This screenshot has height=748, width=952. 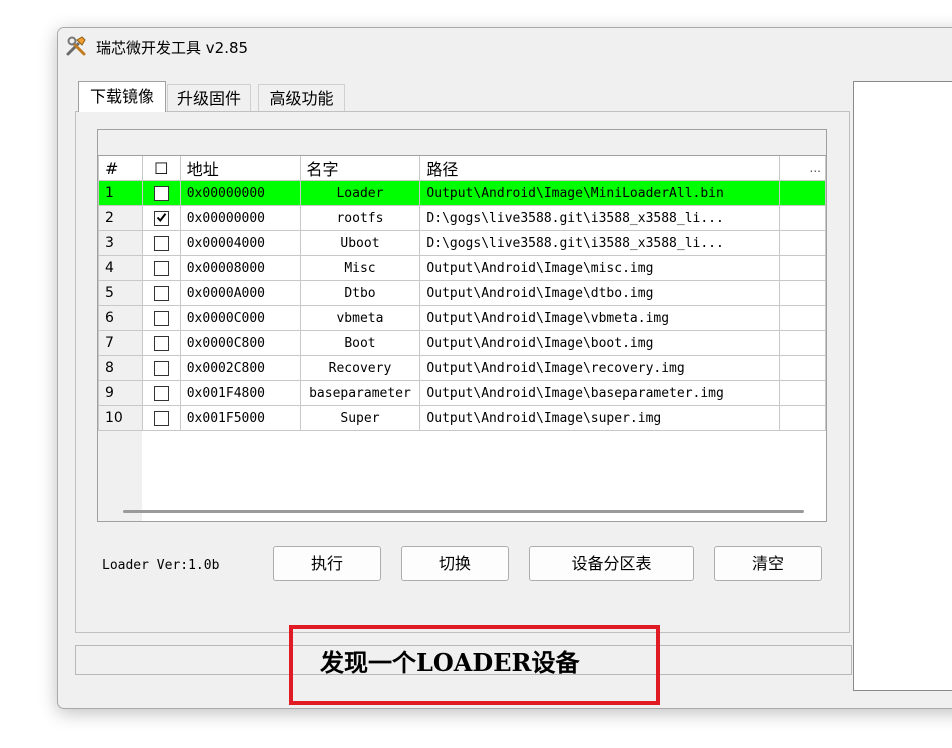 What do you see at coordinates (161, 565) in the screenshot?
I see `loader-version: Loader Ver:1.0b` at bounding box center [161, 565].